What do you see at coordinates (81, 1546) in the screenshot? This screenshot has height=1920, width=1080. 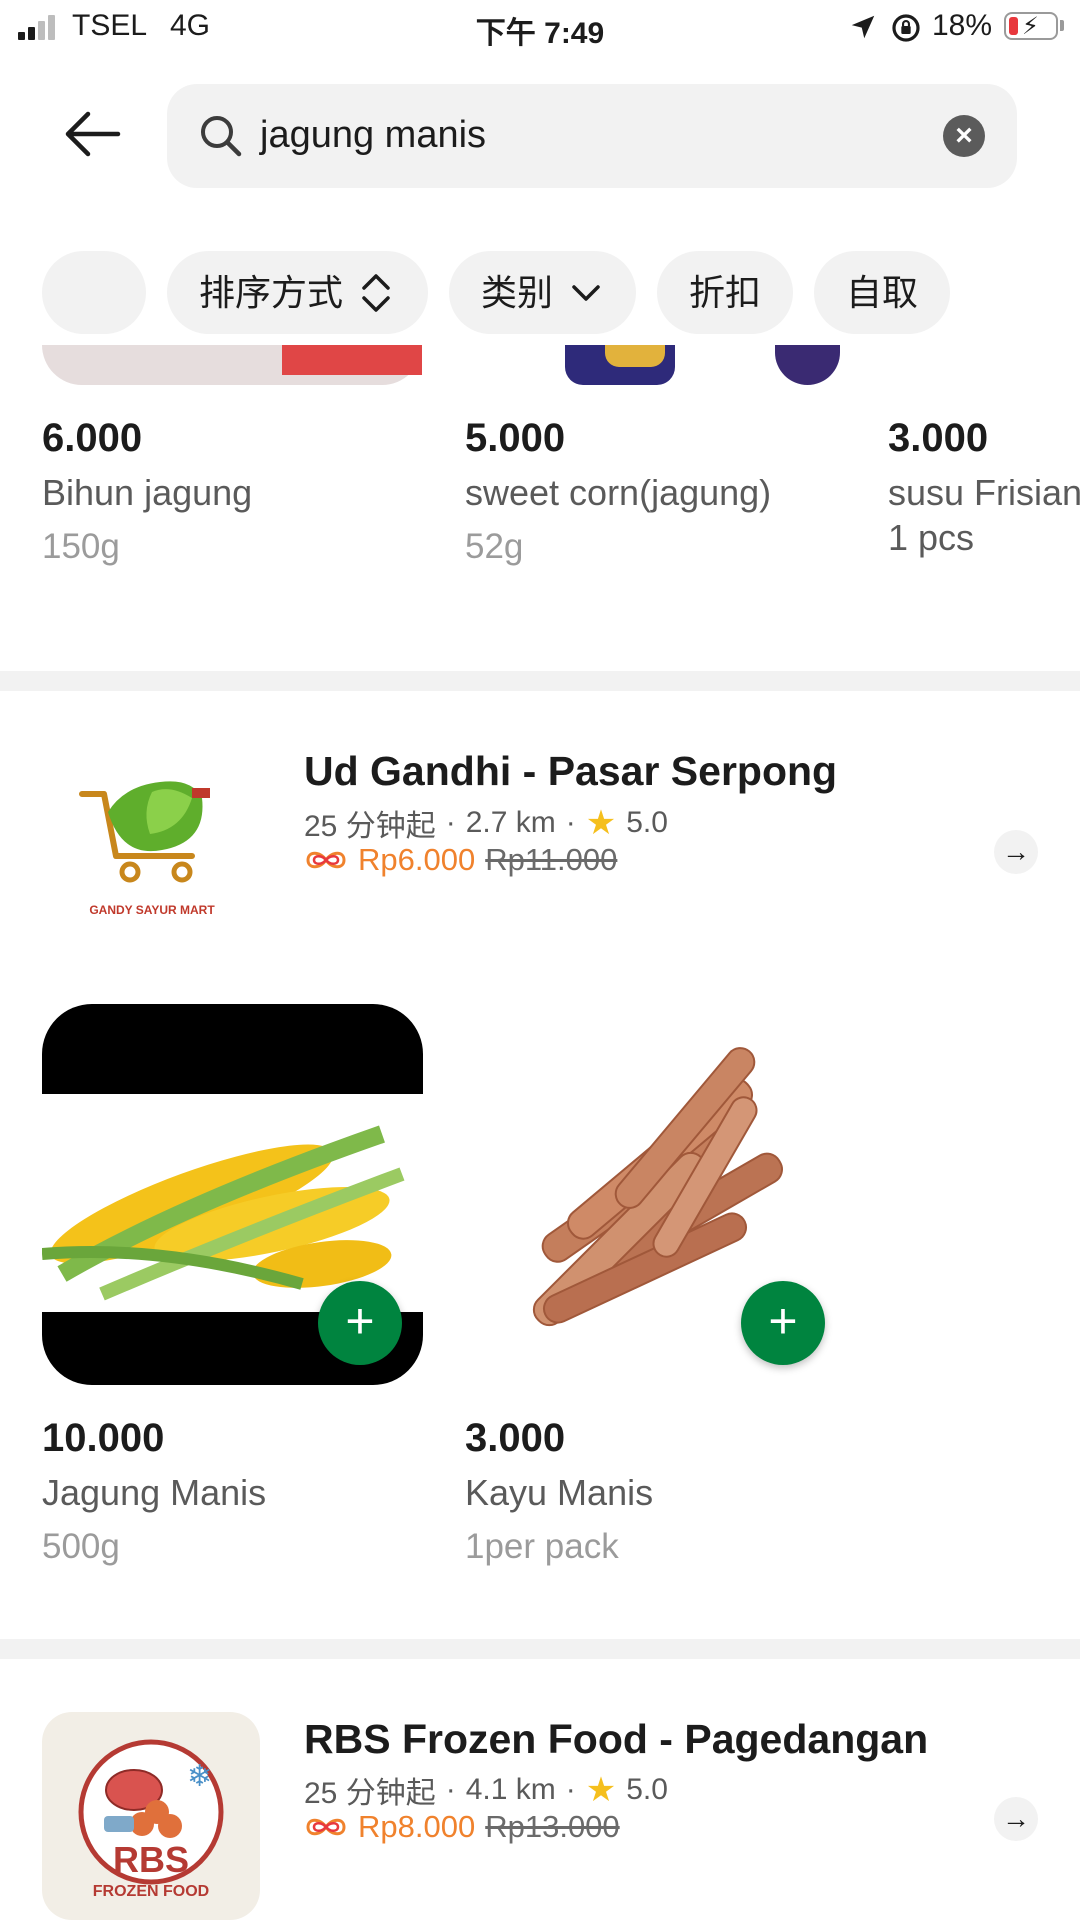 I see `product-weight: 500g` at bounding box center [81, 1546].